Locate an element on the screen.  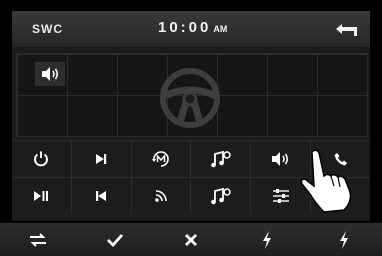
panel-volume-indicator is located at coordinates (50, 74).